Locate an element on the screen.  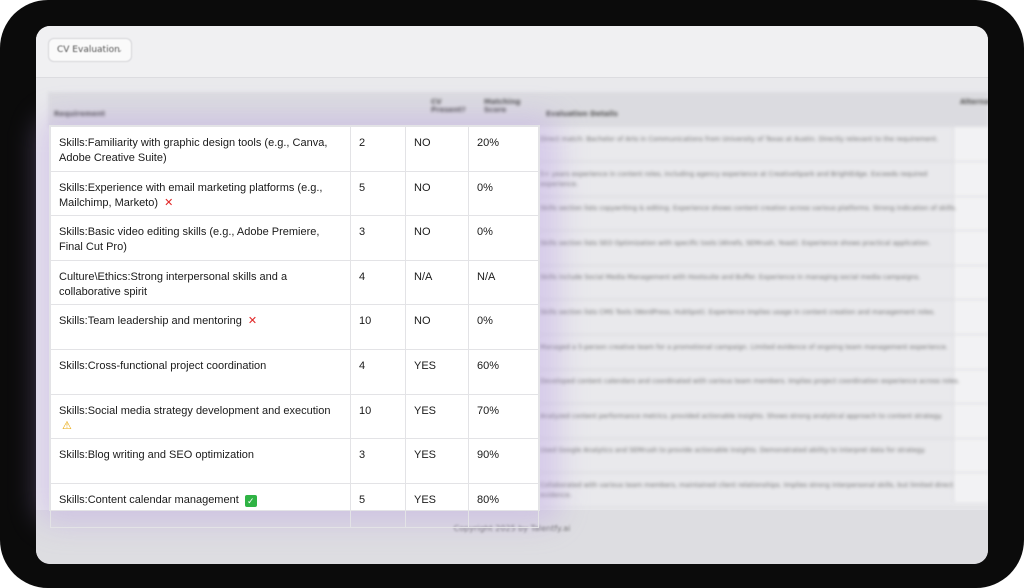
matching-score-cell: 20% is located at coordinates (503, 149).